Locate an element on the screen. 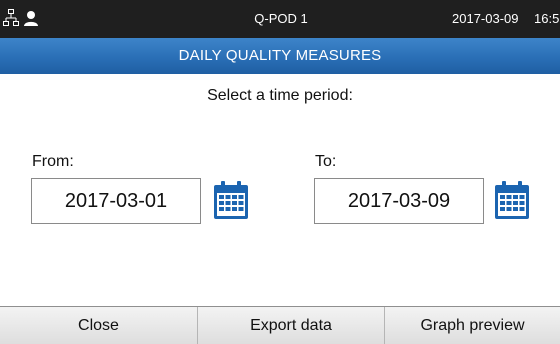  export-data-button: Export data is located at coordinates (291, 325).